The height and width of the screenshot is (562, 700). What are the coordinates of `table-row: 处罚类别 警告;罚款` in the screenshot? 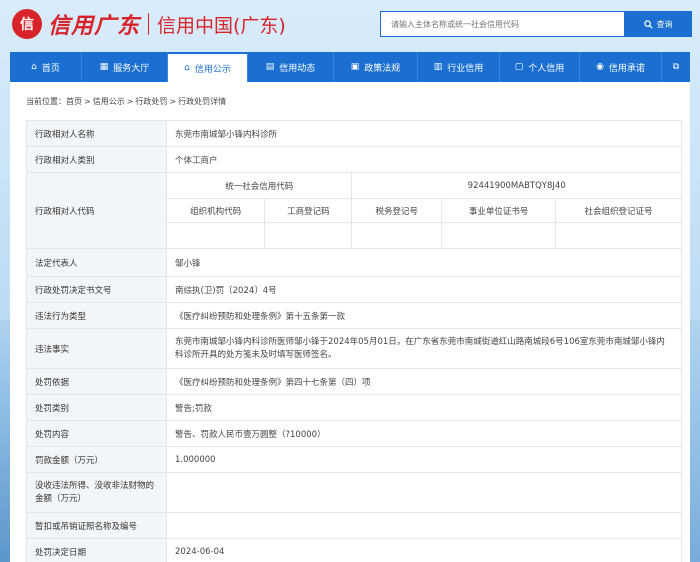 It's located at (354, 407).